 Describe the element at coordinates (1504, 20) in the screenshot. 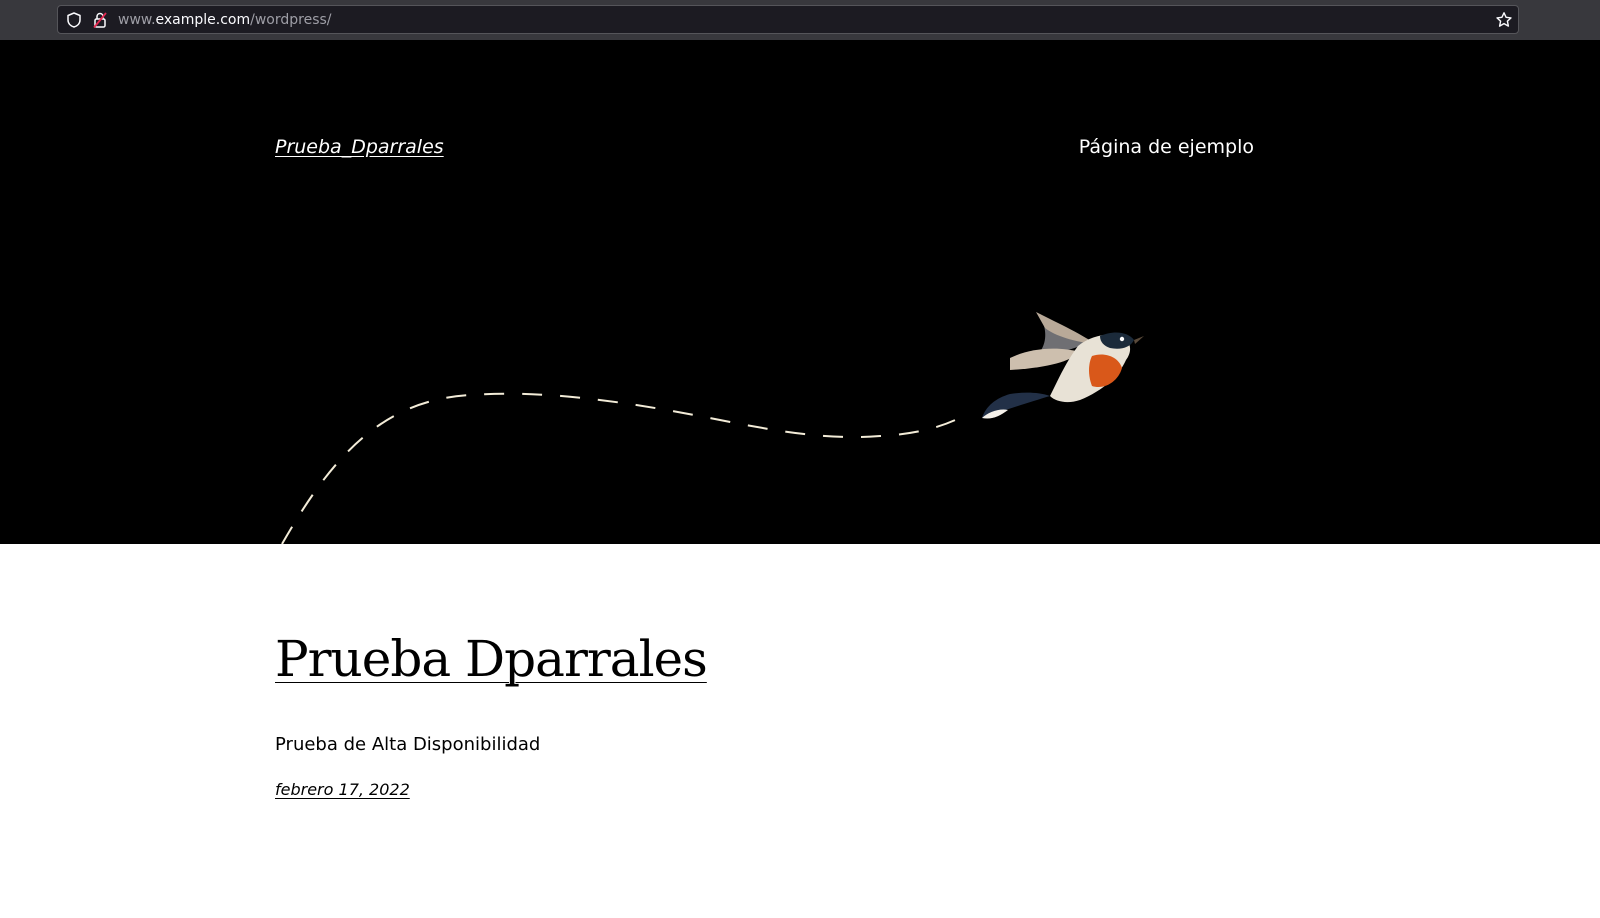

I see `star-icon` at that location.